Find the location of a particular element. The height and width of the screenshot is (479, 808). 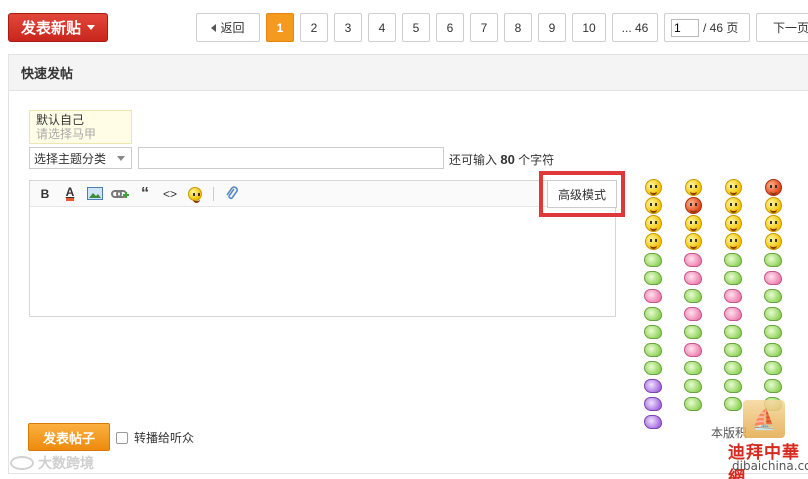

advanced-mode-button: 高级模式 is located at coordinates (582, 194).